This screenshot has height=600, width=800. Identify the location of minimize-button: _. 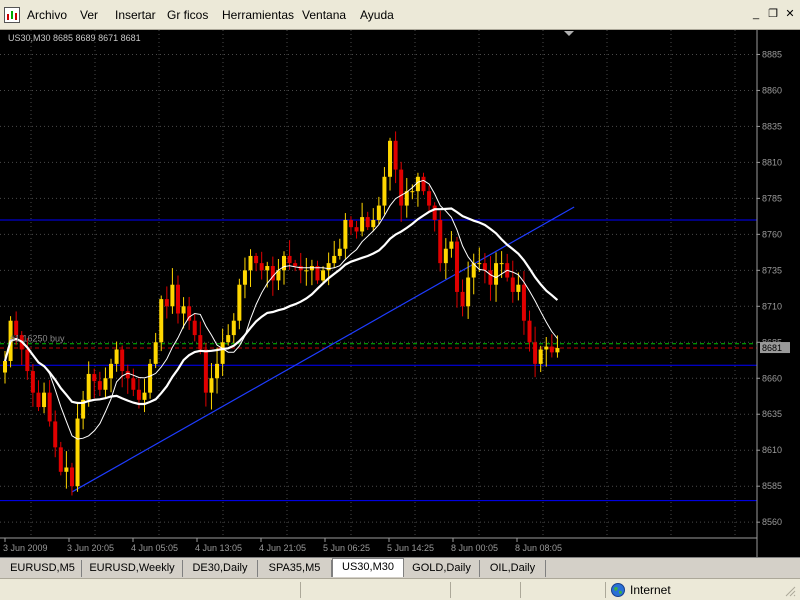
(756, 15).